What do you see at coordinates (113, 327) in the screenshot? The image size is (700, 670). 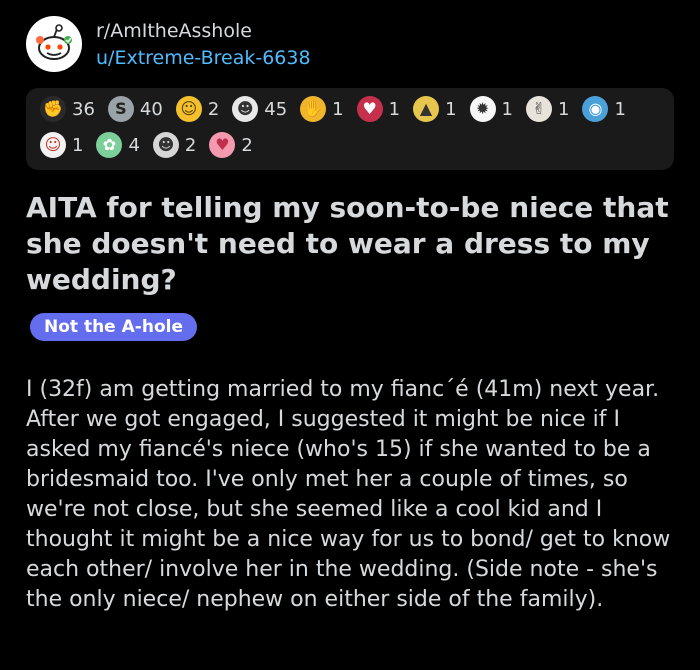 I see `post-flair: Not the A-hole` at bounding box center [113, 327].